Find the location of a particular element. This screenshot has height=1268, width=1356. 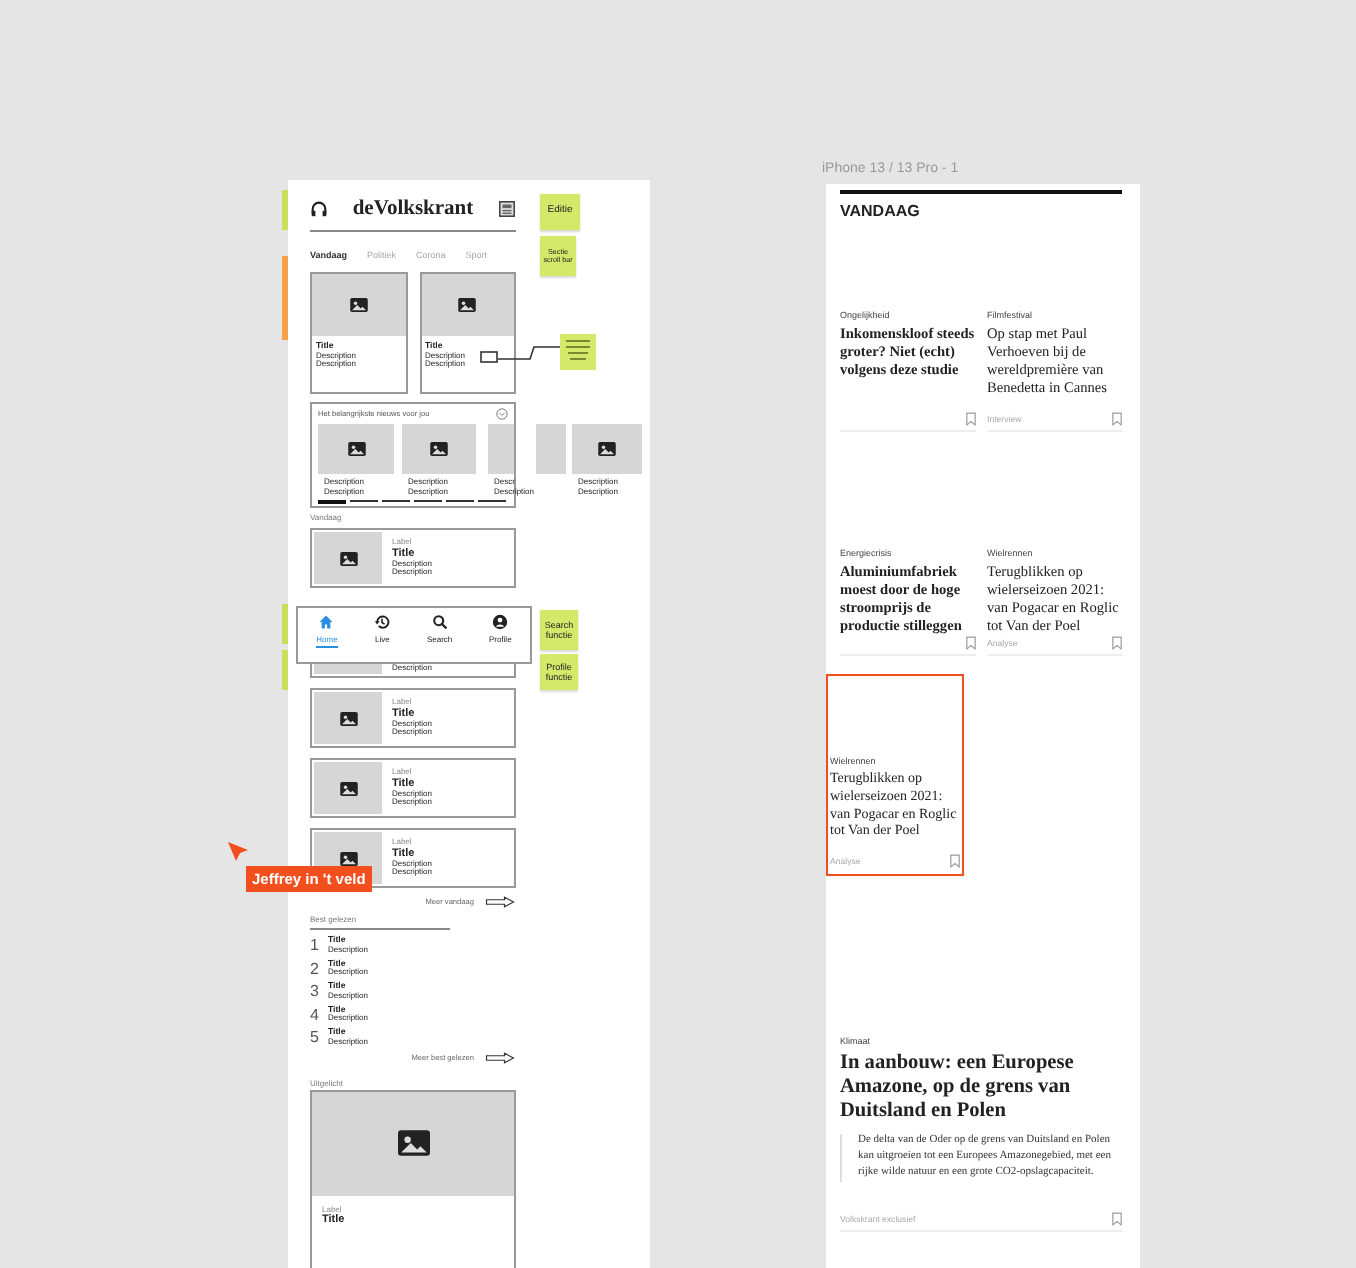

logo-text: deVolkskrant is located at coordinates (413, 209).